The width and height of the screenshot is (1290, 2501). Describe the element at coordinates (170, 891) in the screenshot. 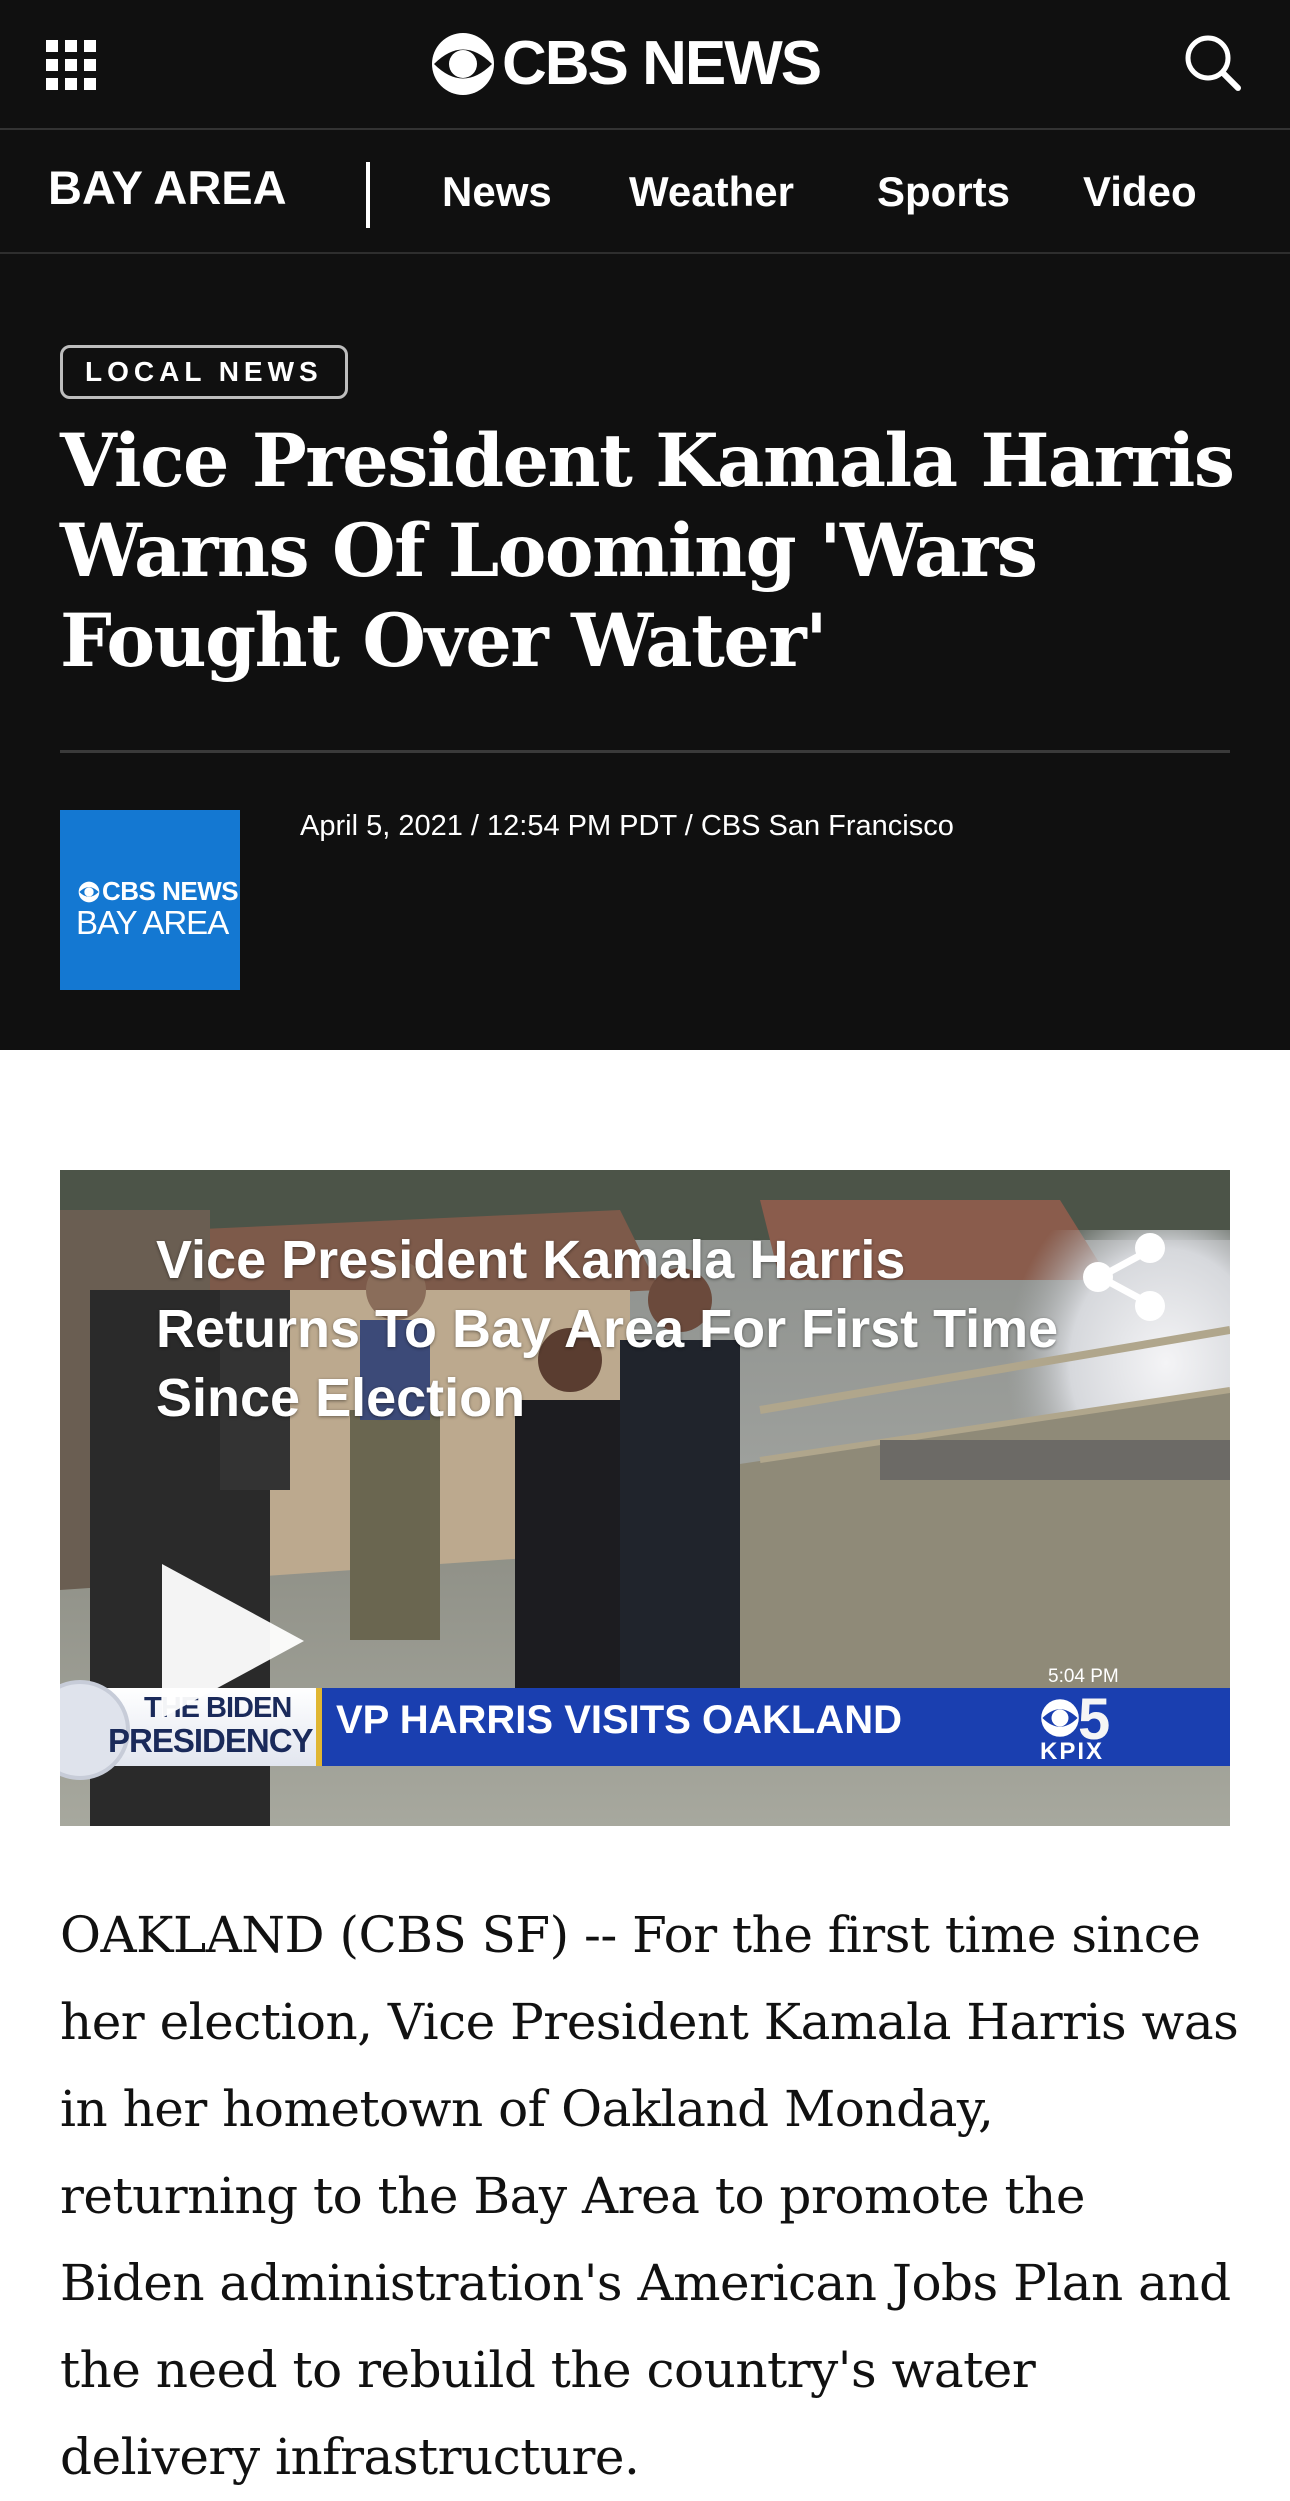

I see `author-logo-text: CBS NEWS` at that location.